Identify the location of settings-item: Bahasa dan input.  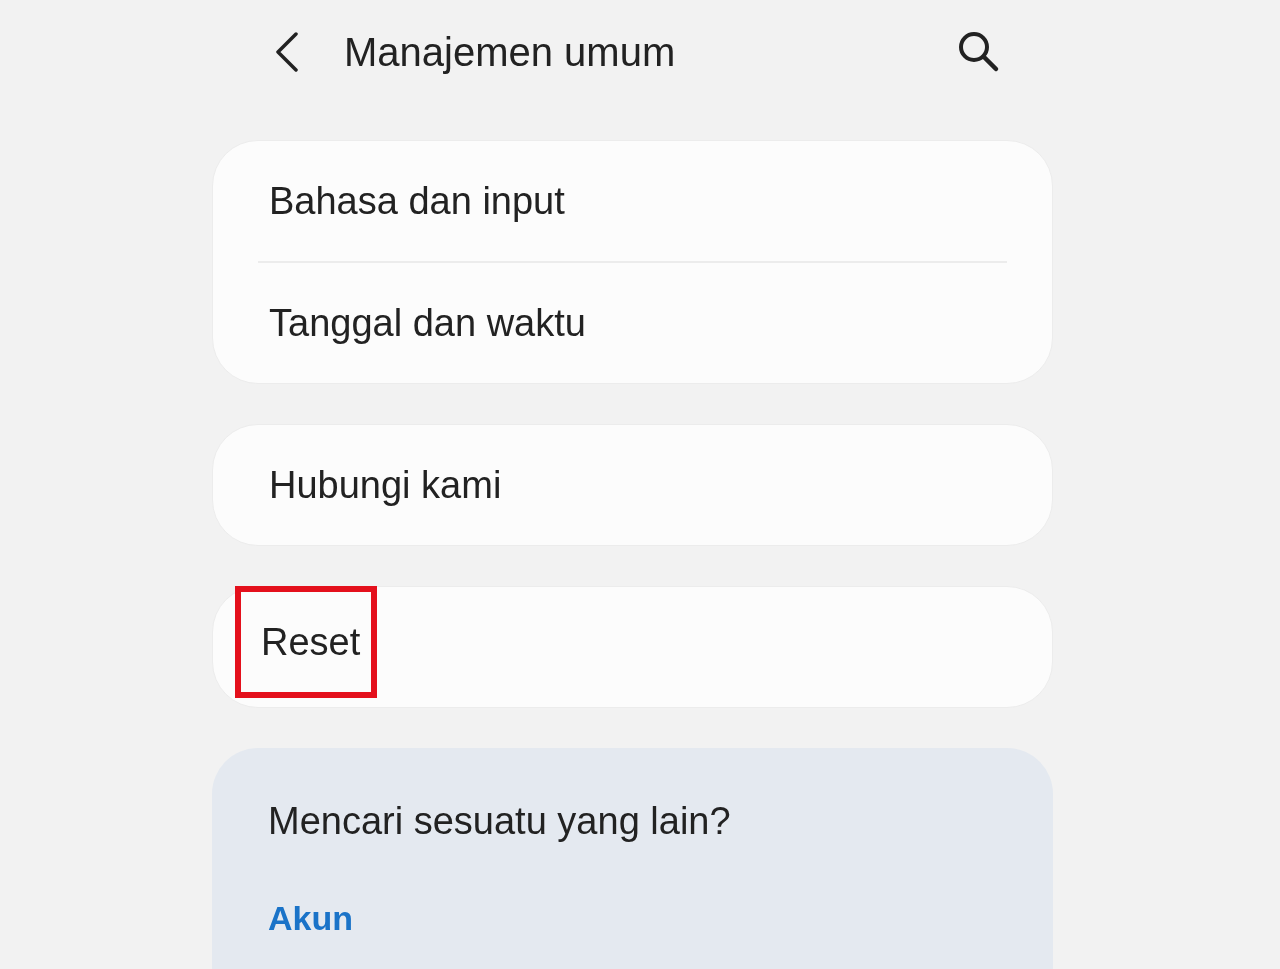
(417, 201).